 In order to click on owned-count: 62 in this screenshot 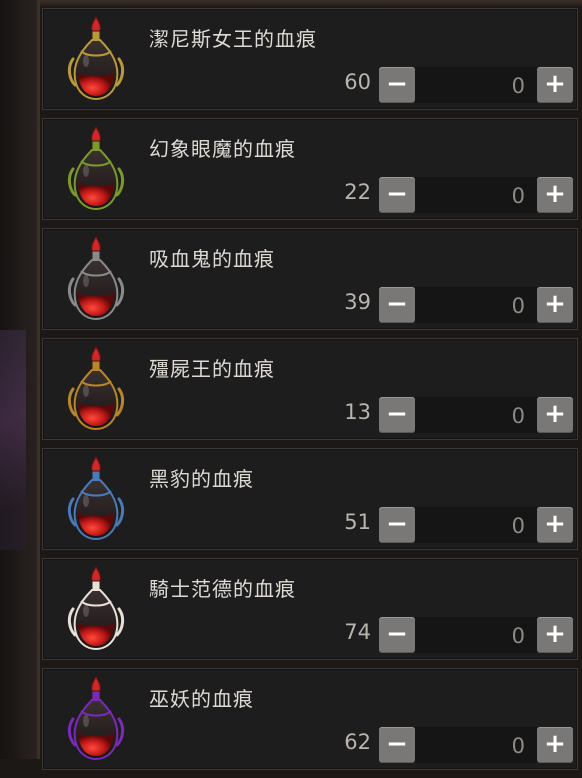, I will do `click(357, 742)`.